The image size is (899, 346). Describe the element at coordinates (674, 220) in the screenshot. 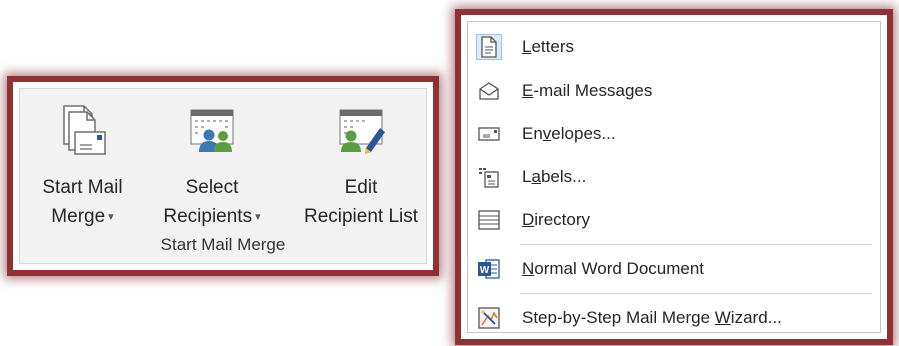

I see `menu-item-directory: Directory` at that location.